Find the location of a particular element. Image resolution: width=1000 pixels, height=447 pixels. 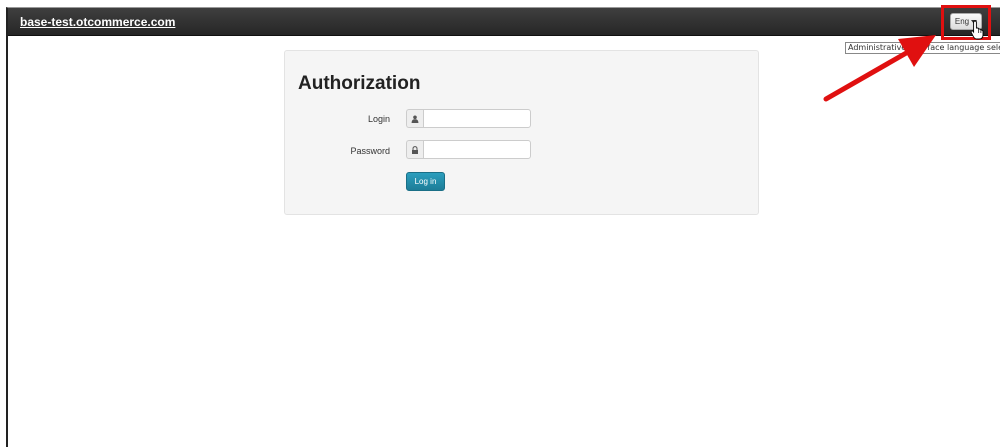

hand-cursor-icon is located at coordinates (977, 30).